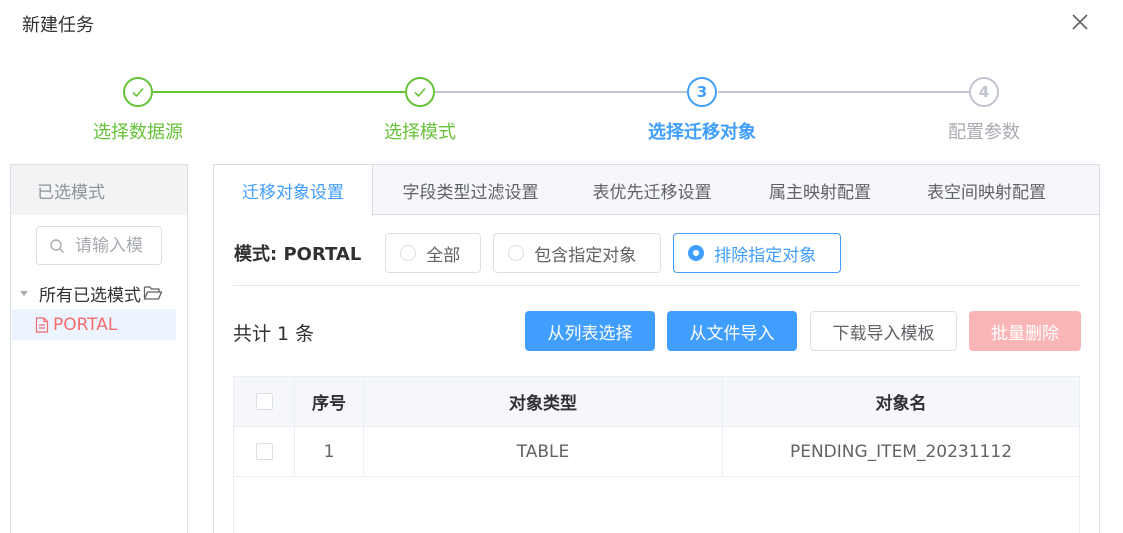 The width and height of the screenshot is (1123, 533). Describe the element at coordinates (99, 348) in the screenshot. I see `schema-panel: 已选模式 所有已选模式 PORTAL` at that location.